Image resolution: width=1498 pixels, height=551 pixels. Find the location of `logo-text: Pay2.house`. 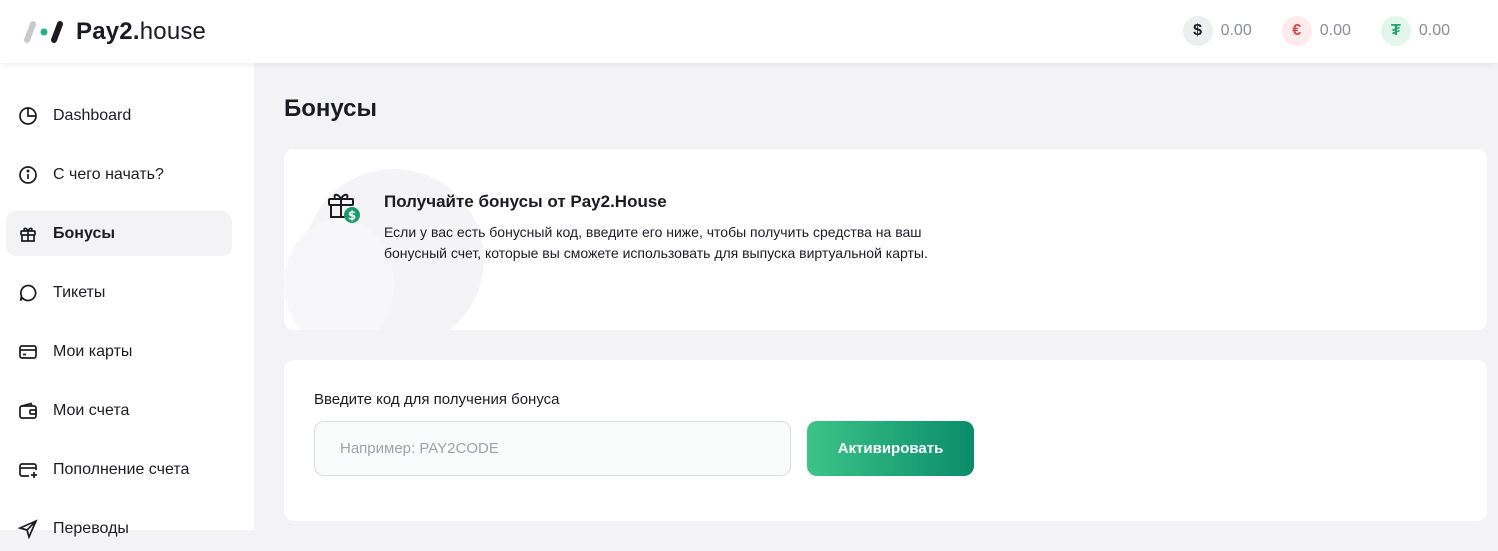

logo-text: Pay2.house is located at coordinates (141, 32).